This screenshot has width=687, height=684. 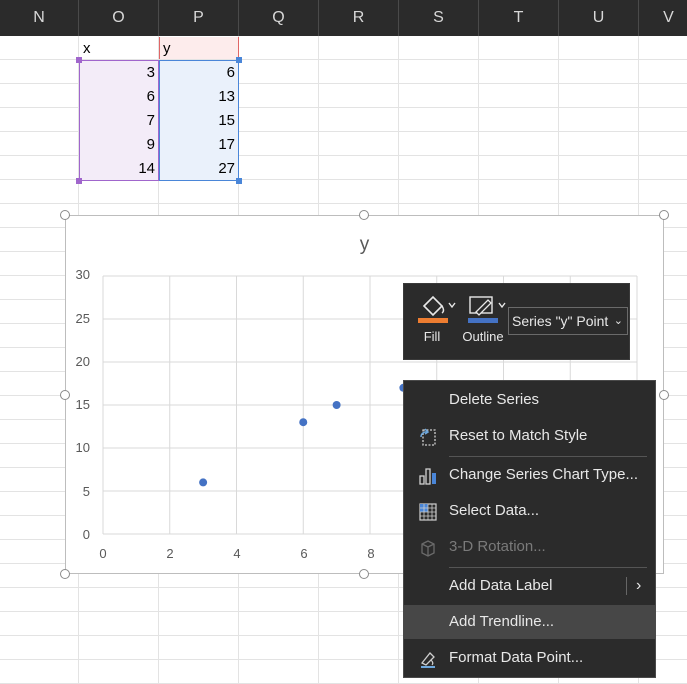 What do you see at coordinates (364, 574) in the screenshot?
I see `resize-handle-bottom` at bounding box center [364, 574].